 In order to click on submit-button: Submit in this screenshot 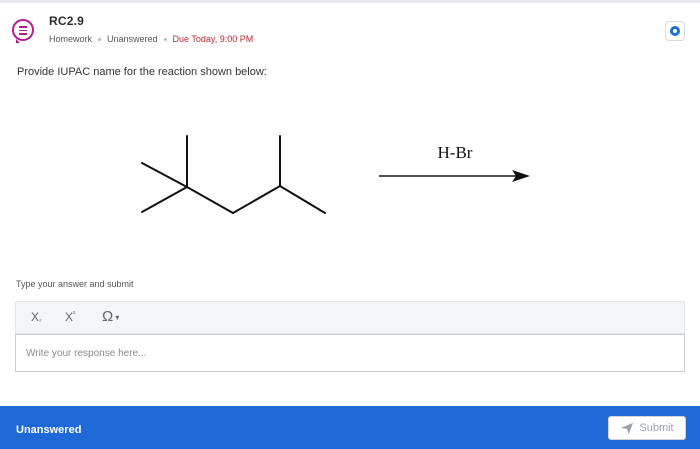, I will do `click(647, 428)`.